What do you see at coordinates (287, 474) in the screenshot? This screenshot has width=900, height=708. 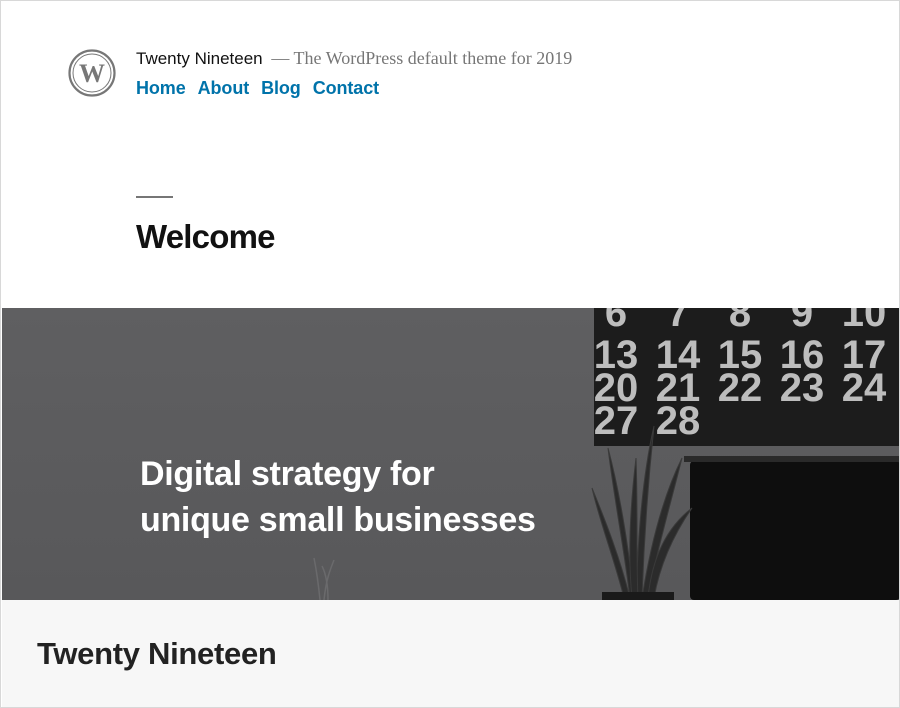 I see `cover-headline-line1: Digital strategy for` at bounding box center [287, 474].